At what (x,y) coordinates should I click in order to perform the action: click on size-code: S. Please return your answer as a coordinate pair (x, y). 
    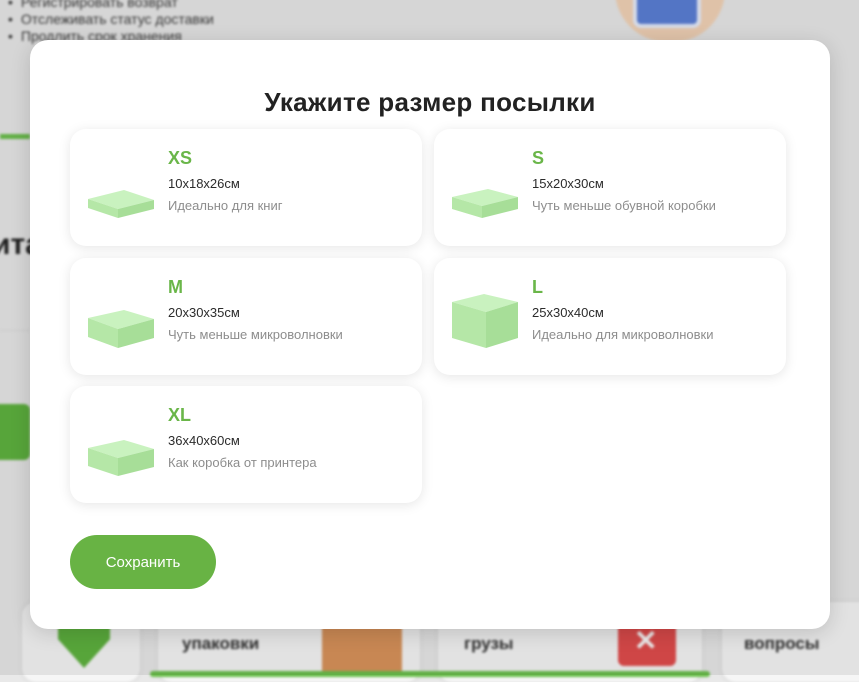
    Looking at the image, I should click on (538, 158).